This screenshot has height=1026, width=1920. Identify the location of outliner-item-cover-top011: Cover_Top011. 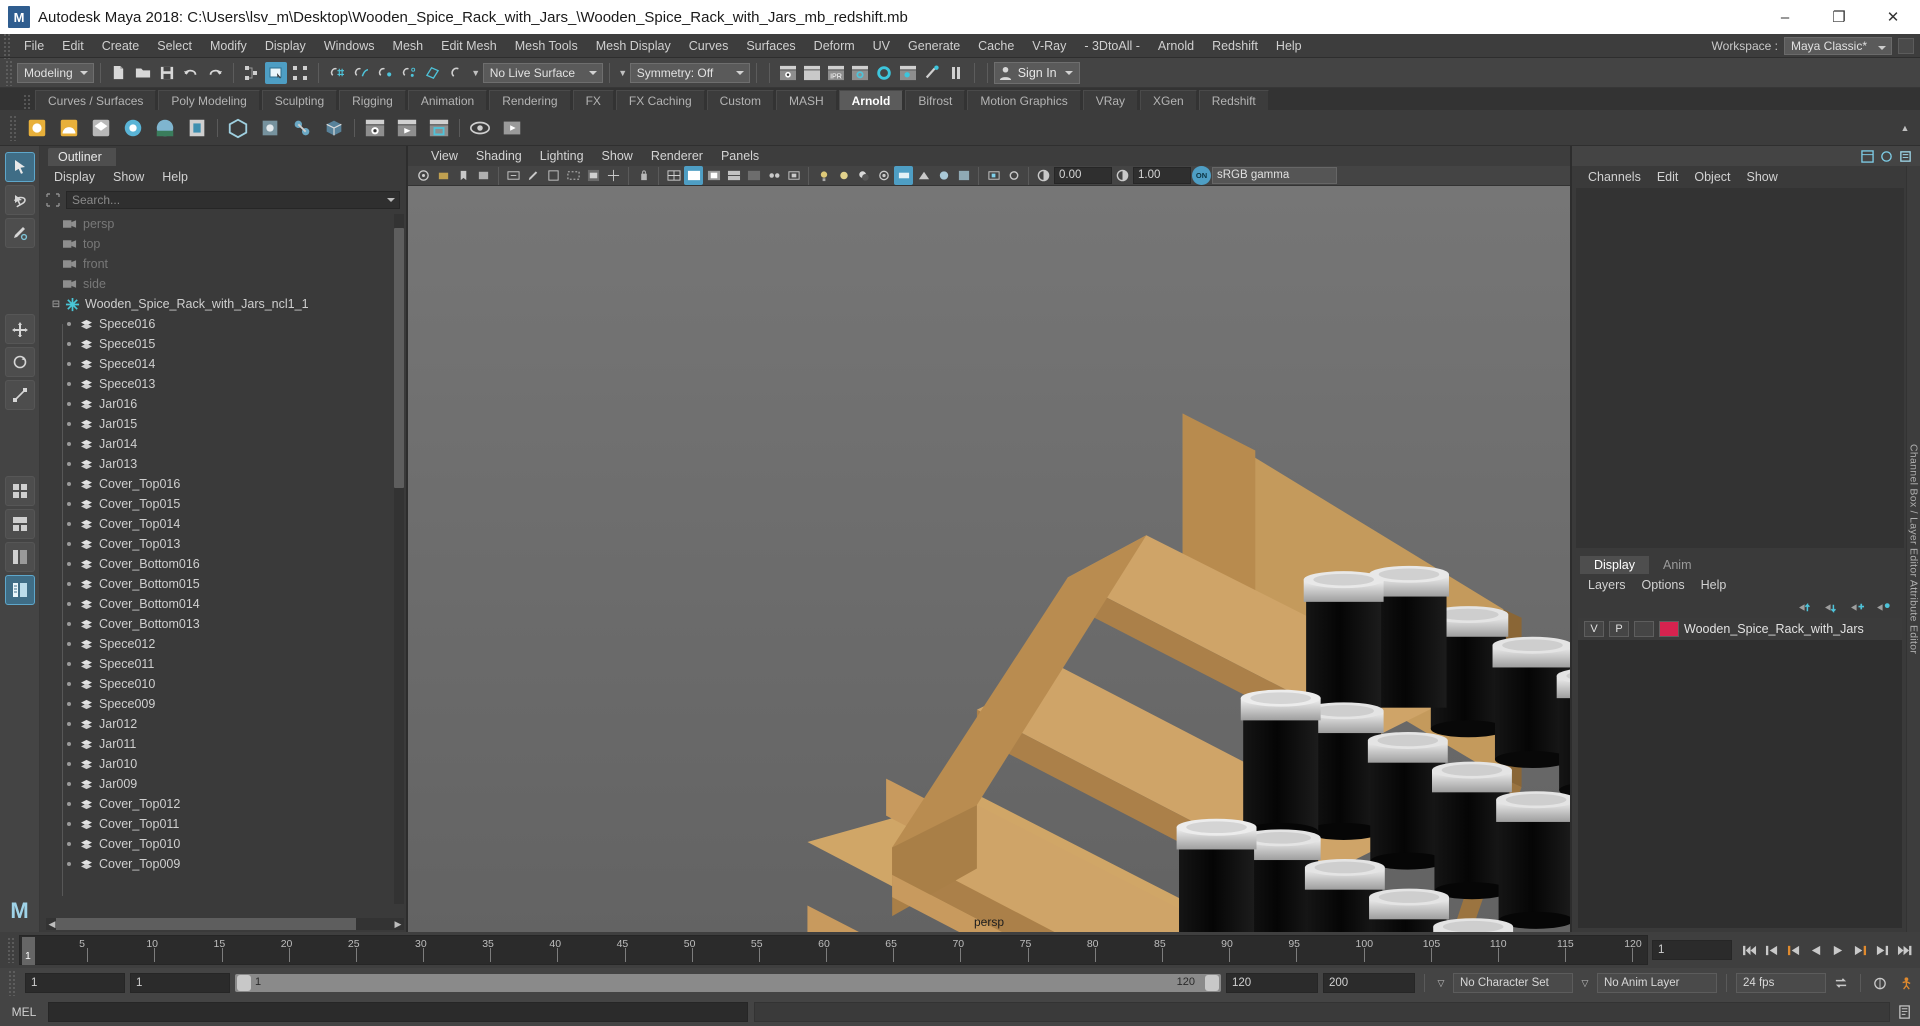
(223, 824).